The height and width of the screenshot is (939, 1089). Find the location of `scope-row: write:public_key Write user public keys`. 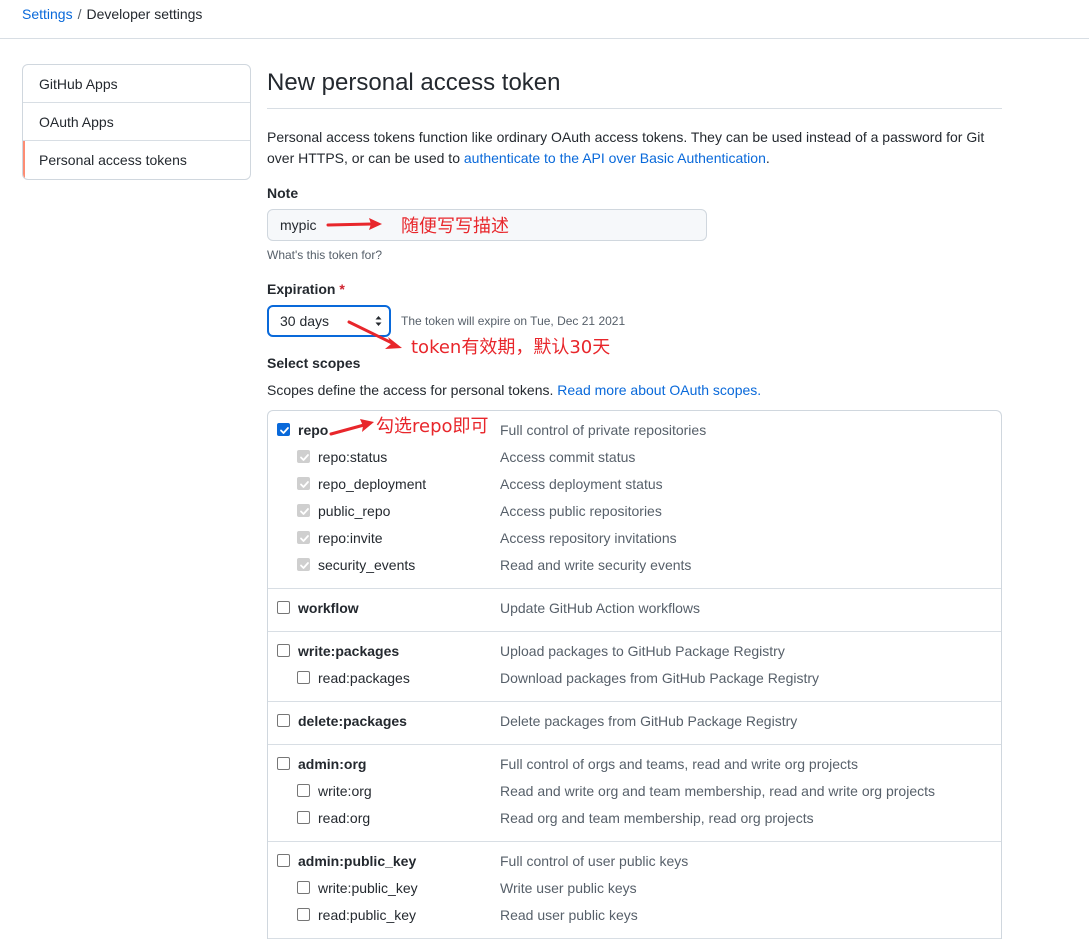

scope-row: write:public_key Write user public keys is located at coordinates (634, 890).